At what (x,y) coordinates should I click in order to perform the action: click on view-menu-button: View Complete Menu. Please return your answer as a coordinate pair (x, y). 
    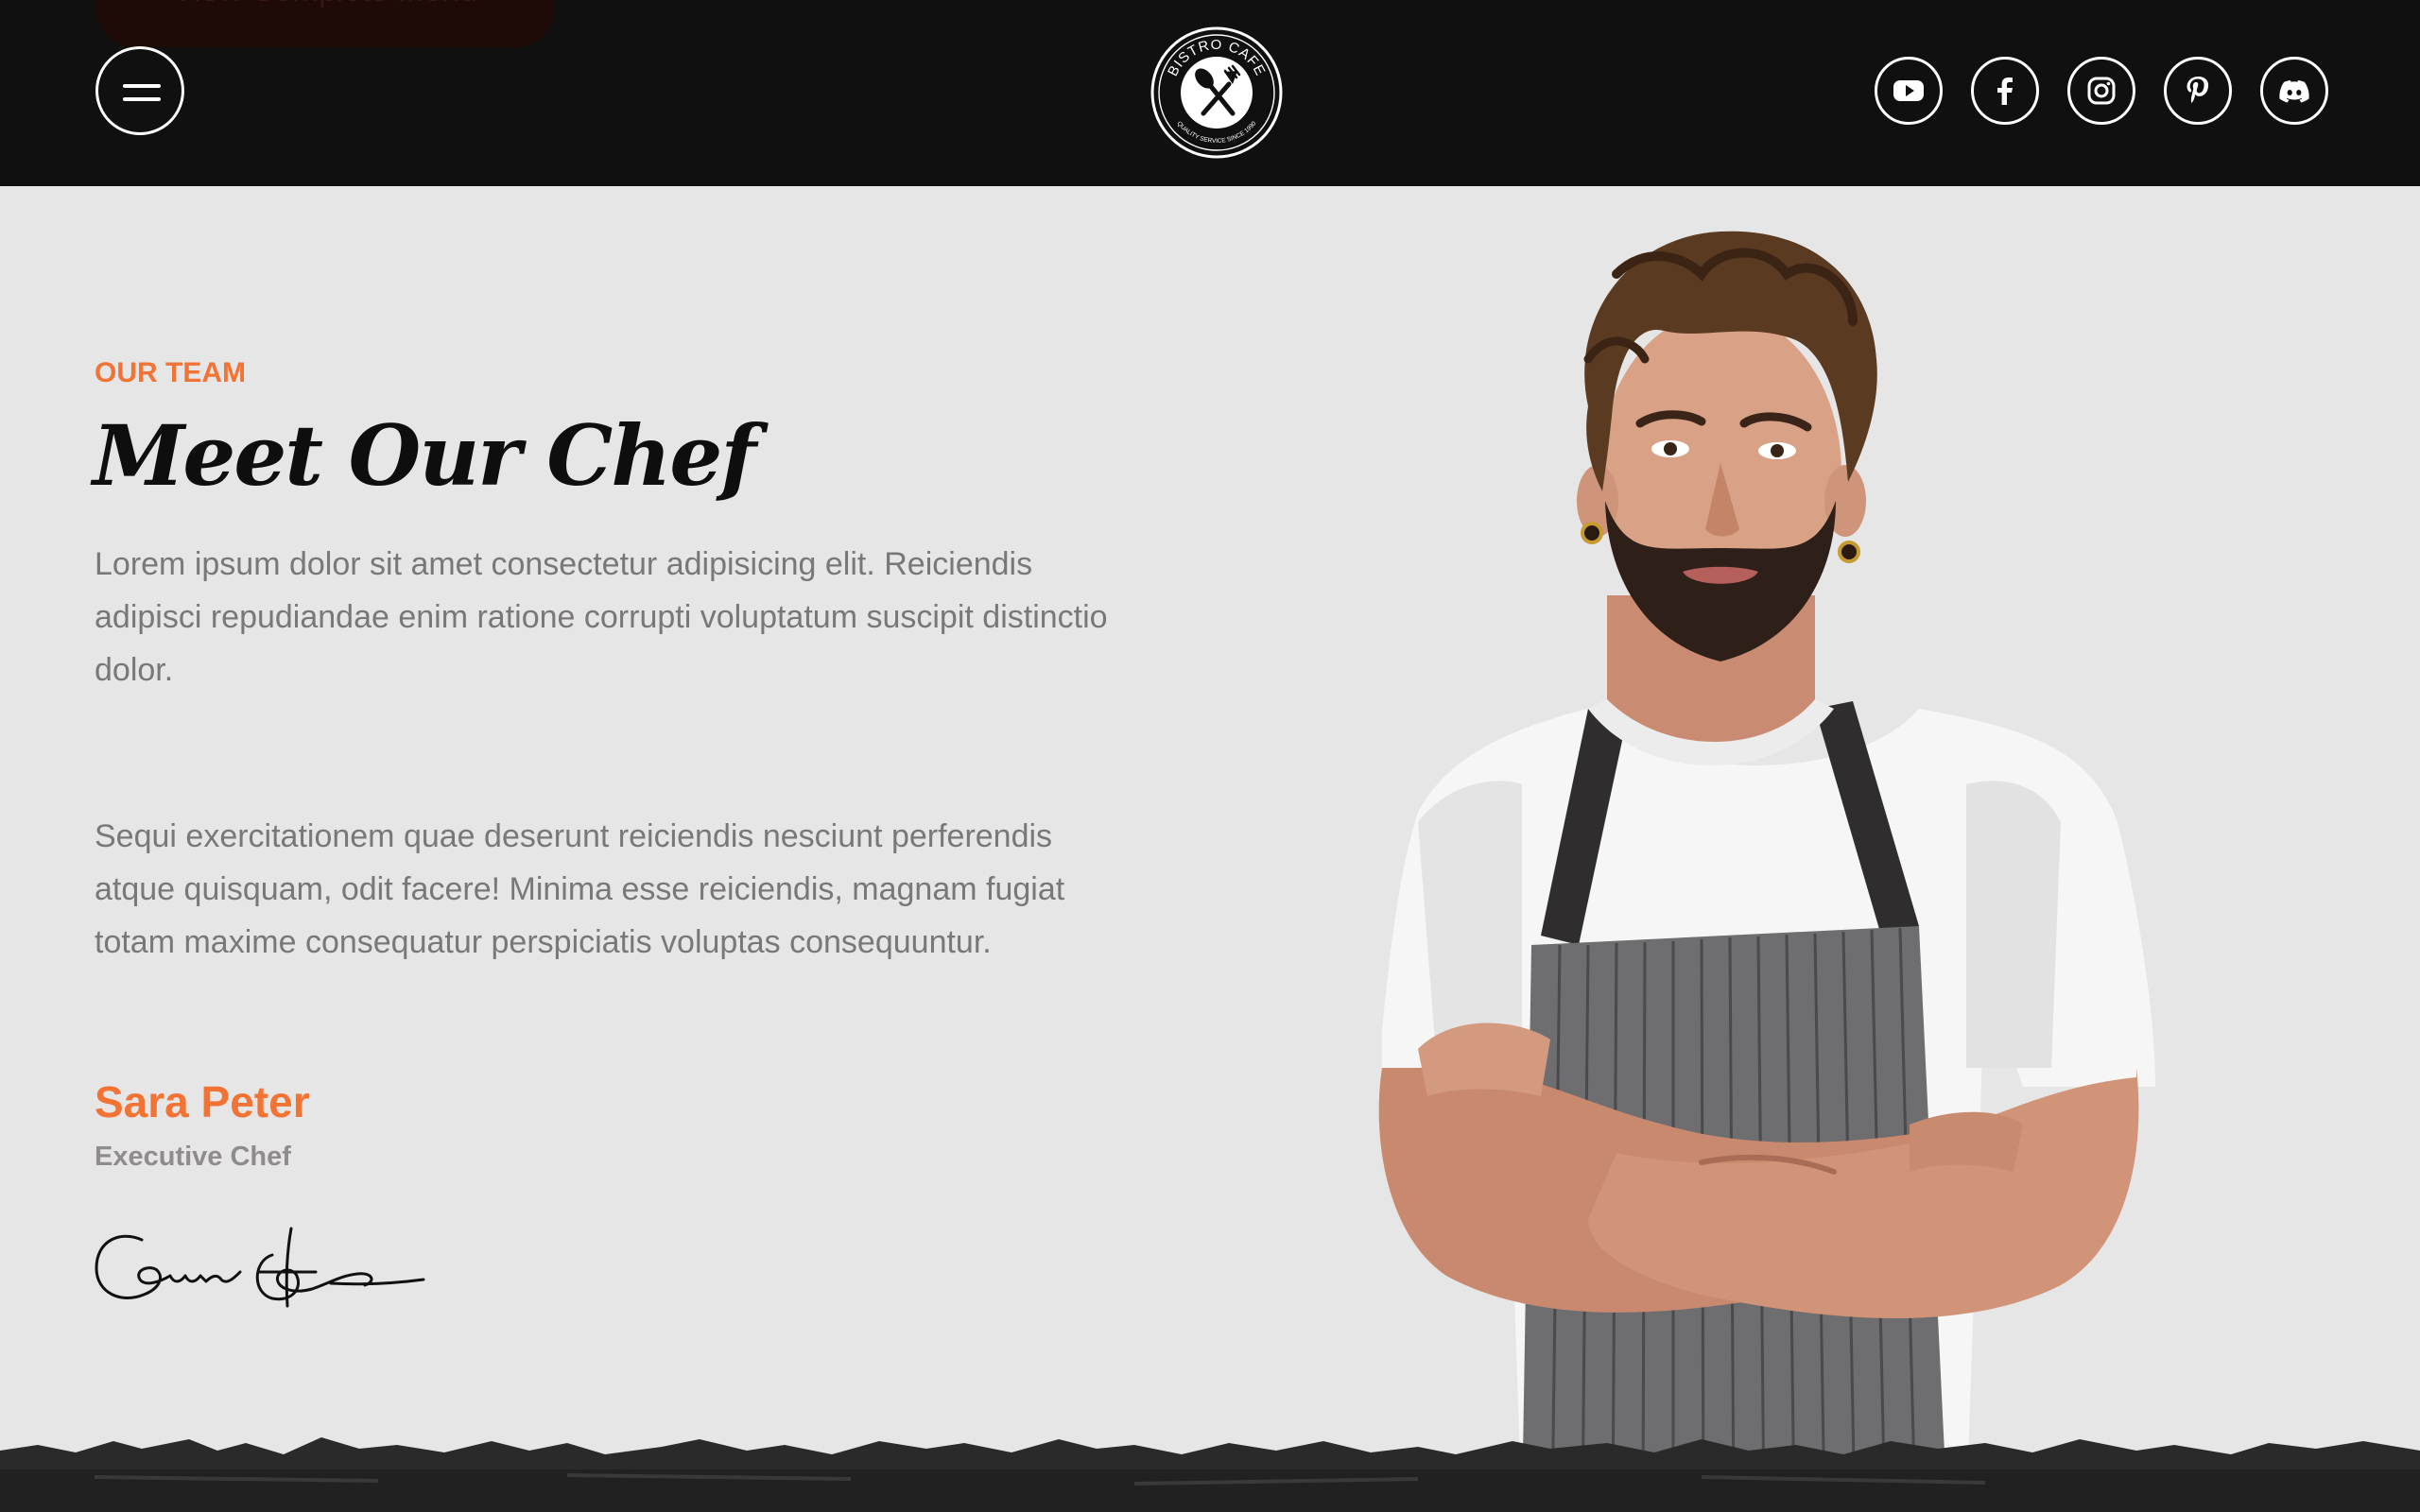
    Looking at the image, I should click on (325, 23).